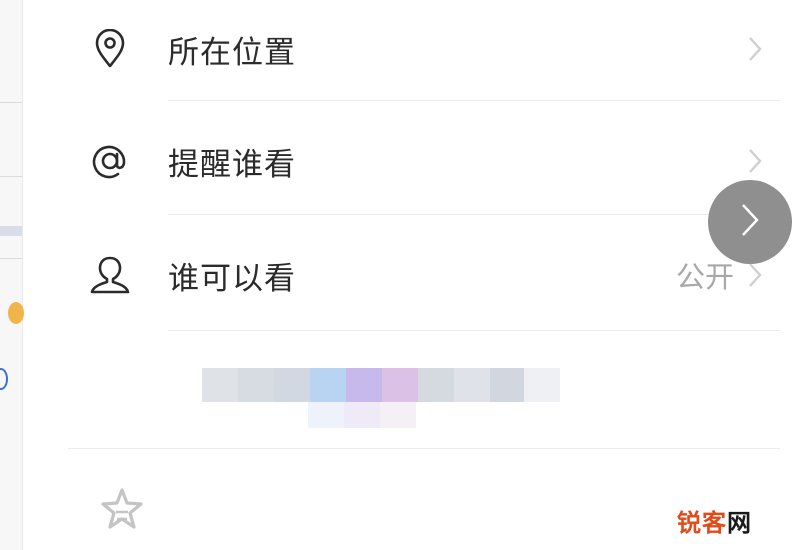 This screenshot has height=550, width=800. I want to click on strip-icon, so click(4, 379).